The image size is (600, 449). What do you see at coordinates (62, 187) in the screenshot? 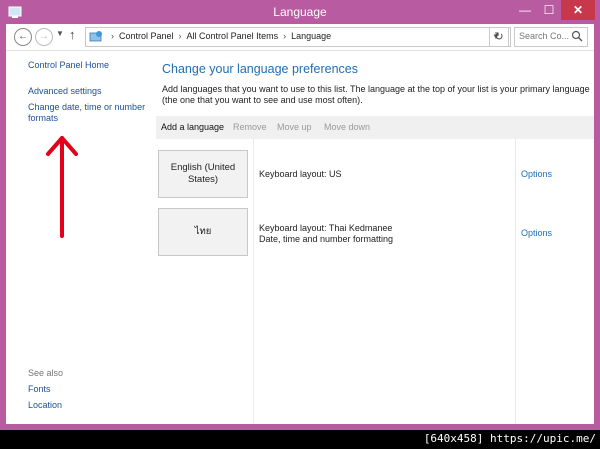
I see `red-arrow-annotation` at bounding box center [62, 187].